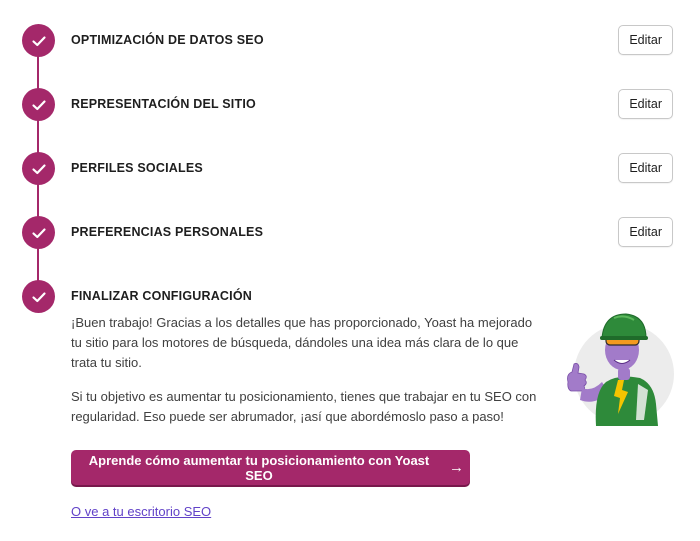 The width and height of the screenshot is (700, 541). Describe the element at coordinates (350, 108) in the screenshot. I see `step-site-representation: REPRESENTACIÓN DEL SITIO Editar` at that location.